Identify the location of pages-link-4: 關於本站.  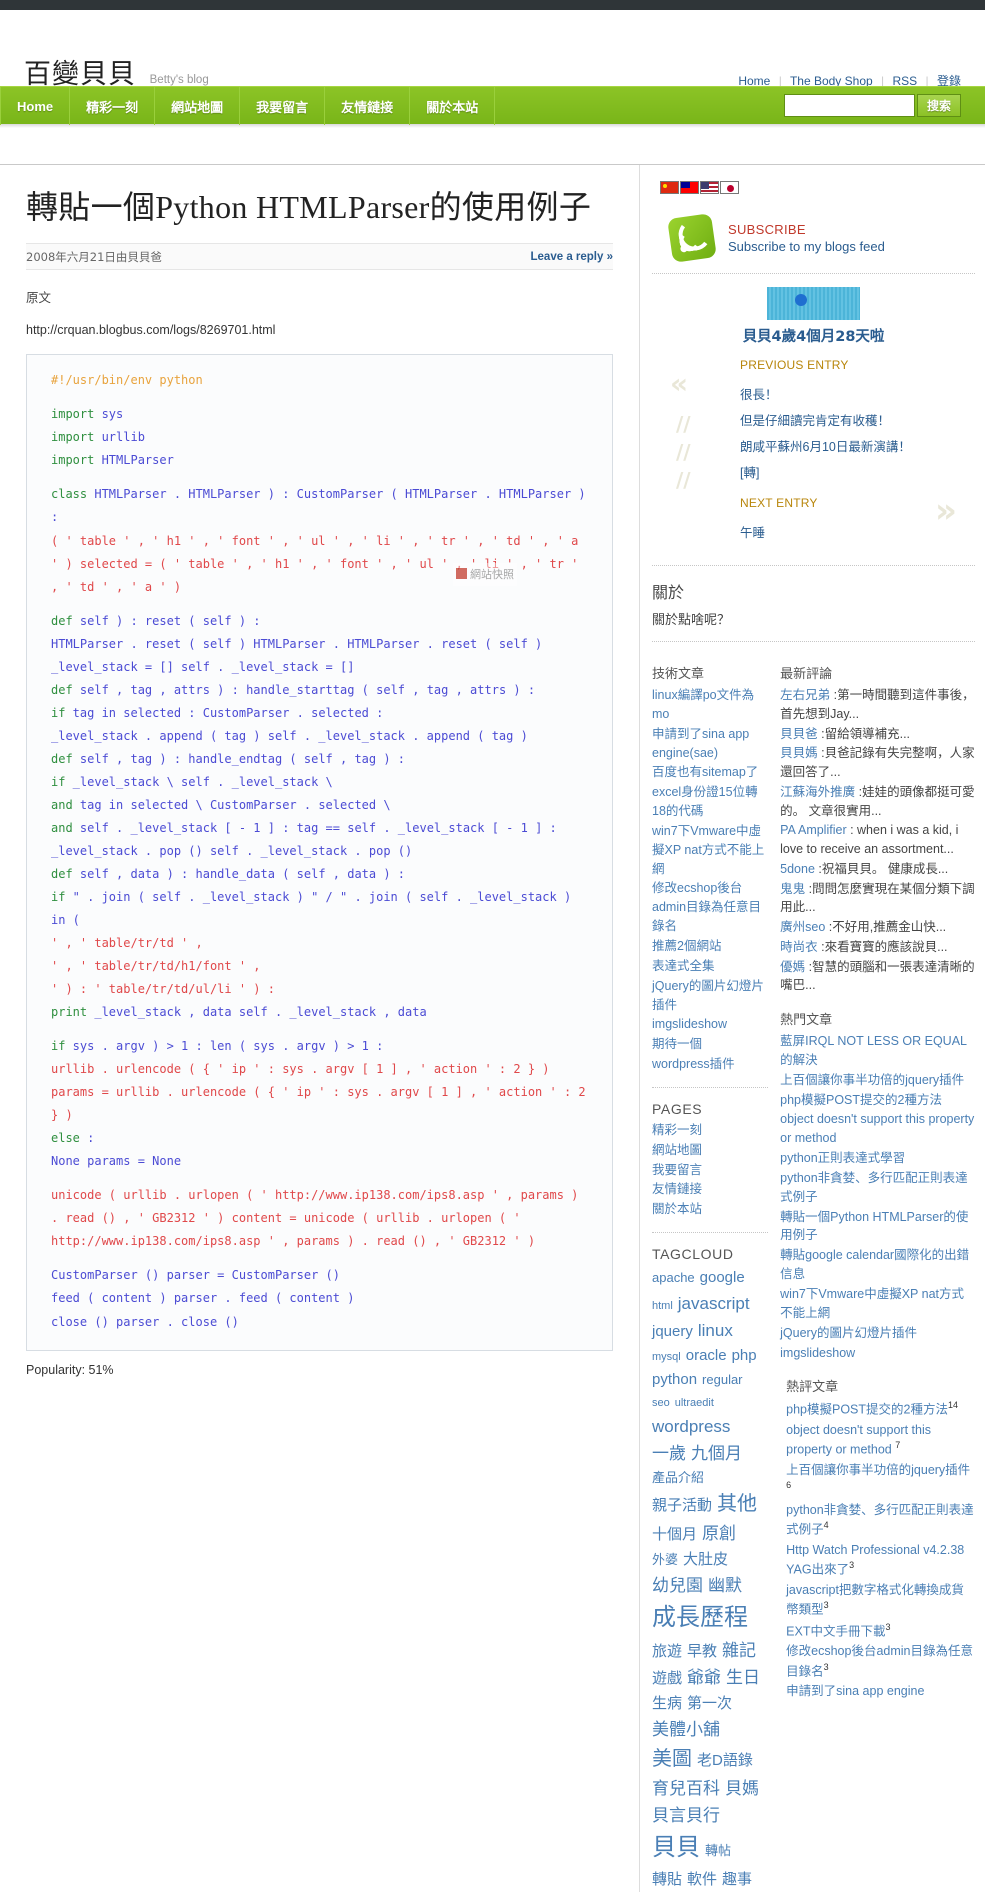
(677, 1209).